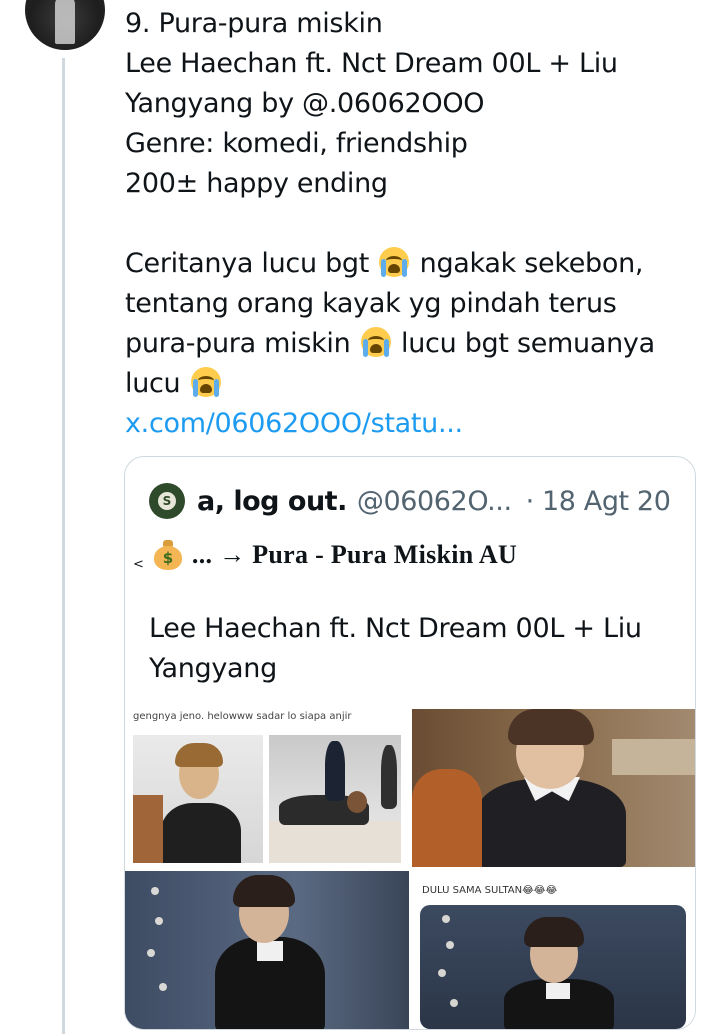  Describe the element at coordinates (415, 384) in the screenshot. I see `tweet-body-line: lucu` at that location.